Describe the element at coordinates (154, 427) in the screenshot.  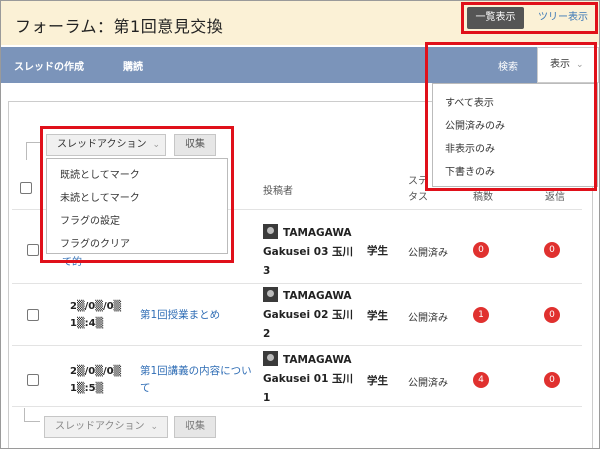
I see `chevron-down-icon: ⌄` at that location.